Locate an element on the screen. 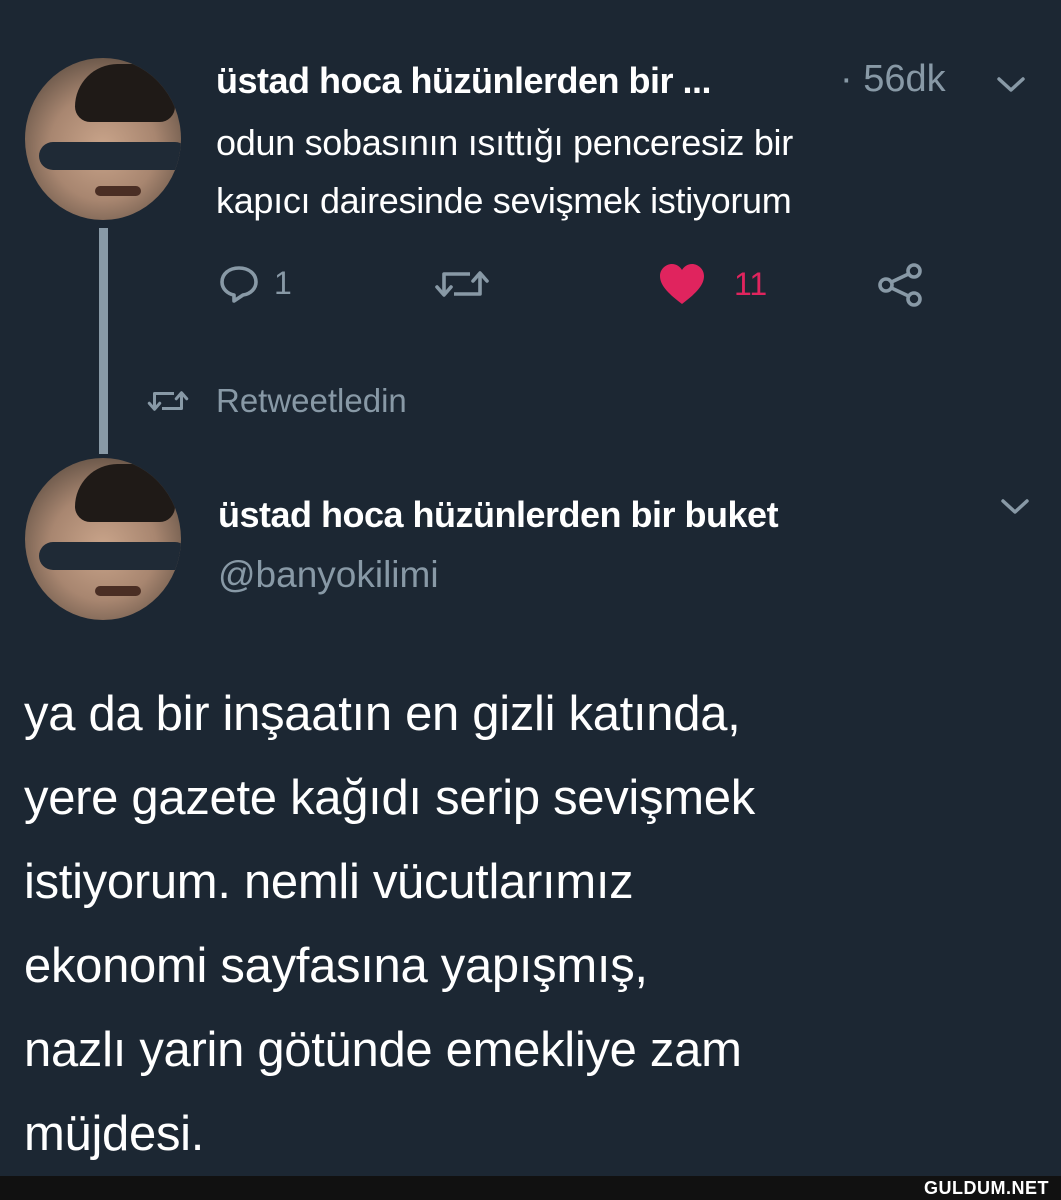  share-button is located at coordinates (900, 285).